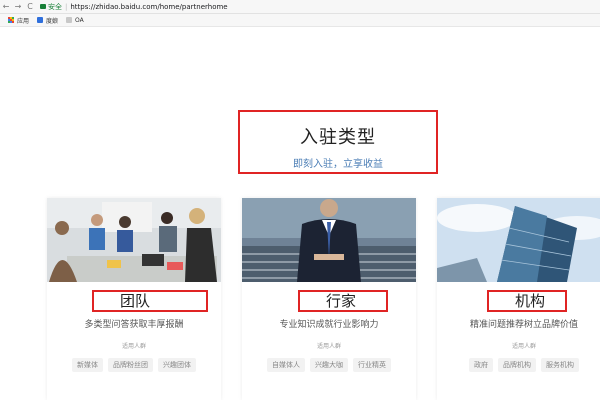 The height and width of the screenshot is (400, 600). I want to click on bookmark-label: 度娘, so click(52, 21).